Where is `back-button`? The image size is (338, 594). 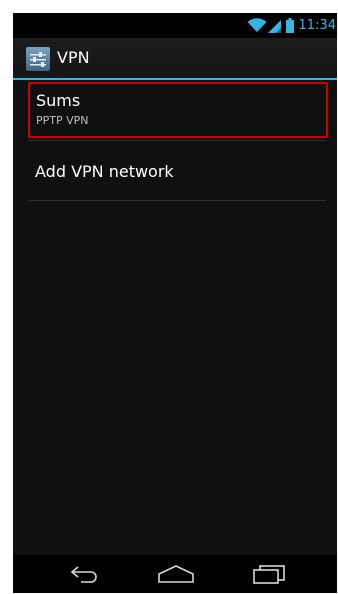 back-button is located at coordinates (85, 574).